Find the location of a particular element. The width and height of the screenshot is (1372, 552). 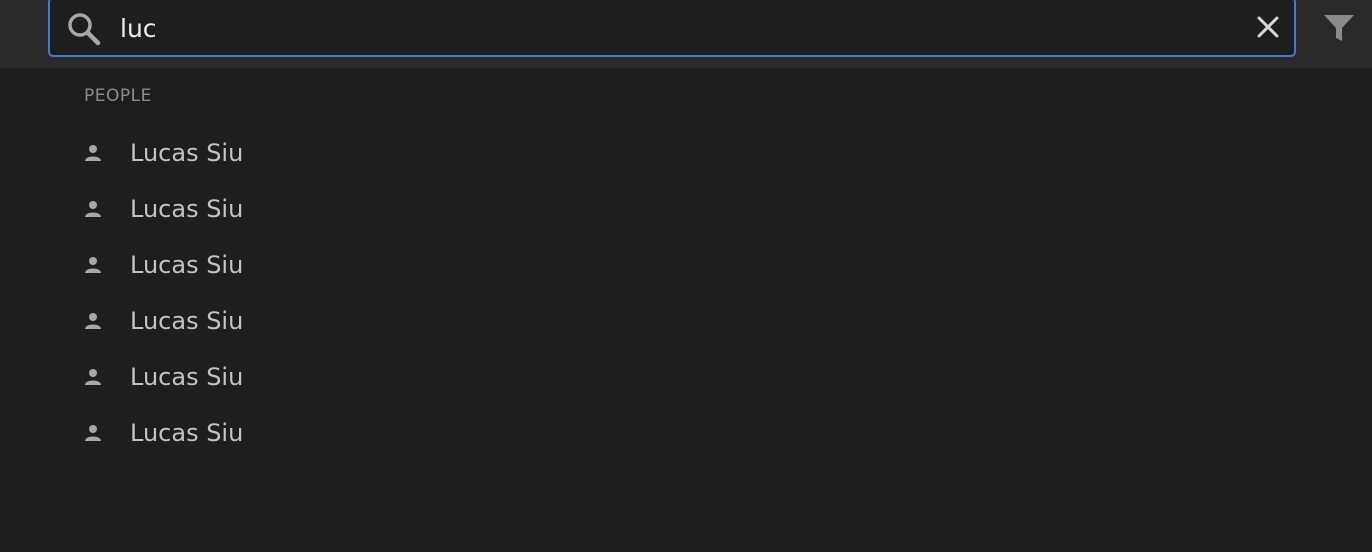

filter-icon is located at coordinates (1339, 28).